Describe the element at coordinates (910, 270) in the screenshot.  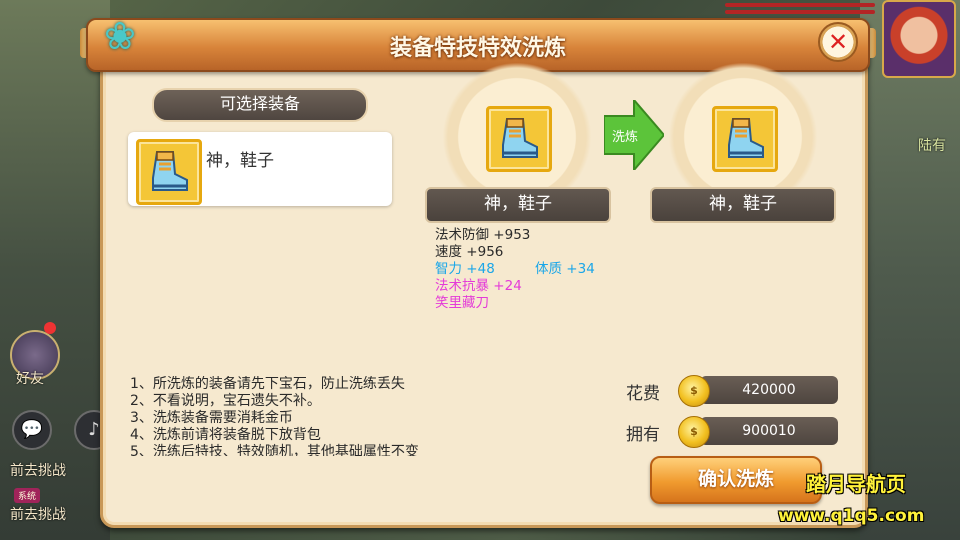
I see `game-scene-right` at that location.